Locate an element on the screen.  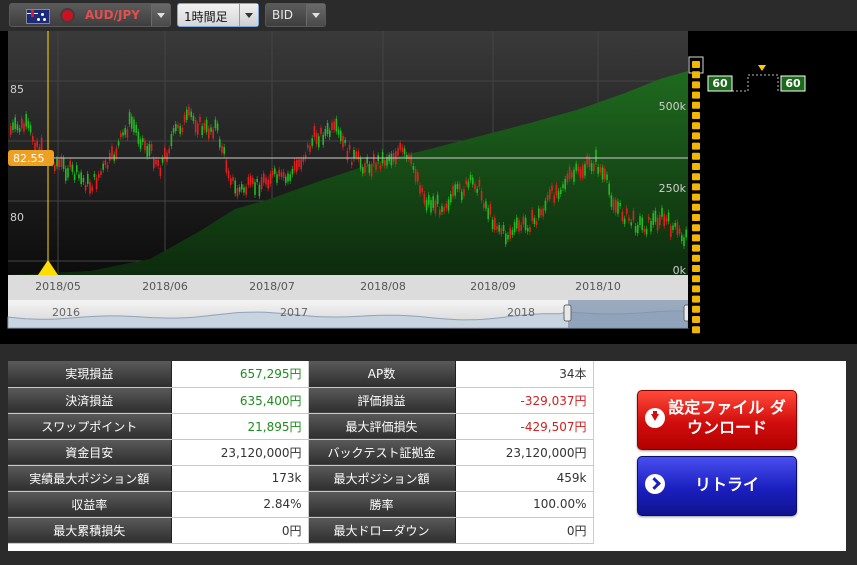
navigator-left-handle is located at coordinates (567, 313).